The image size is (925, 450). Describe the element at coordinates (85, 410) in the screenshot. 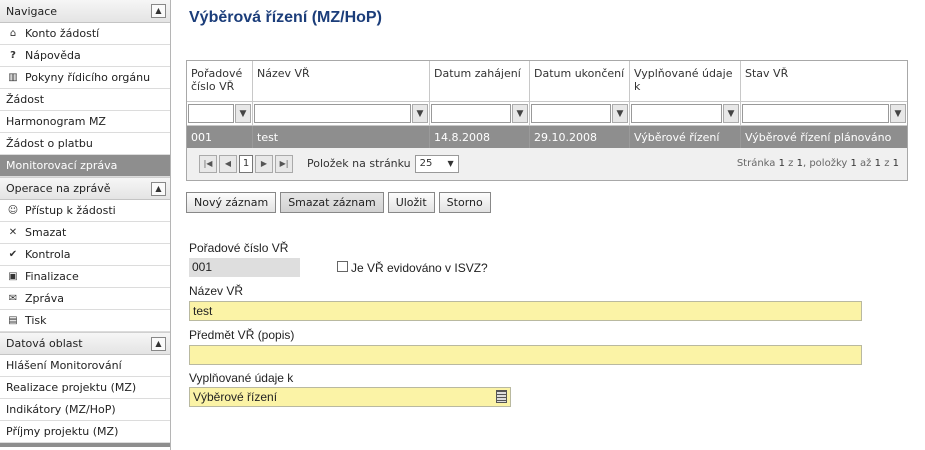

I see `sidebar-item-indikatory: Indikátory (MZ/HoP)` at that location.